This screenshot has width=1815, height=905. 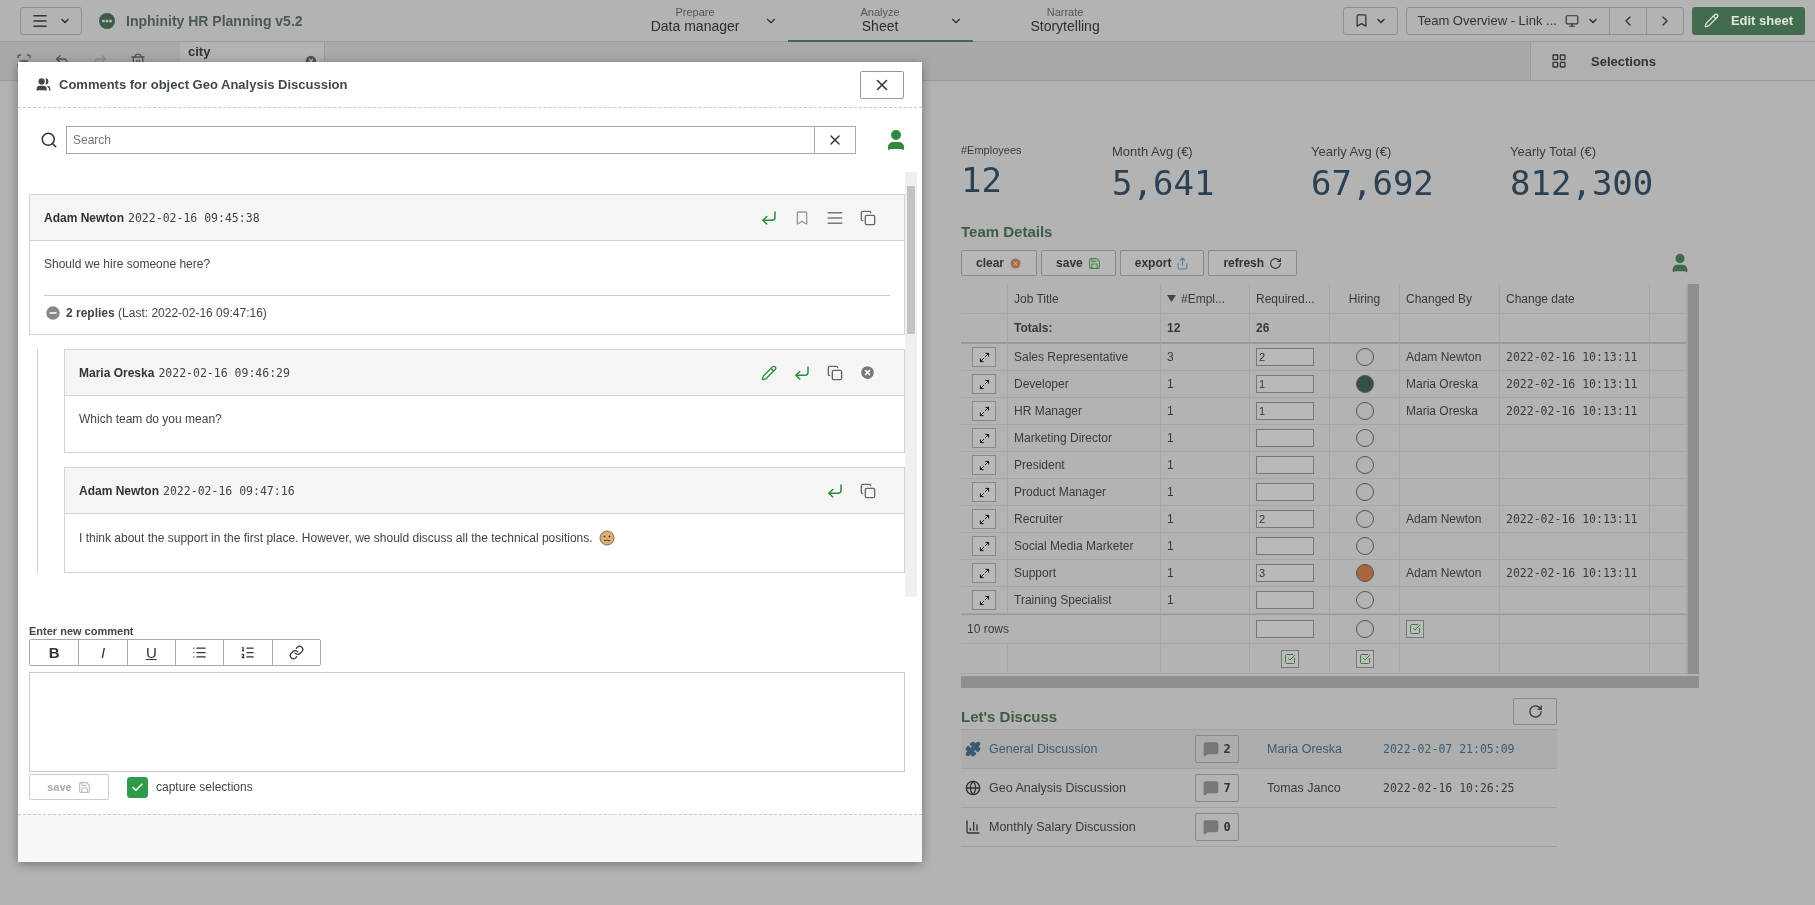 I want to click on scroll-thumb, so click(x=911, y=260).